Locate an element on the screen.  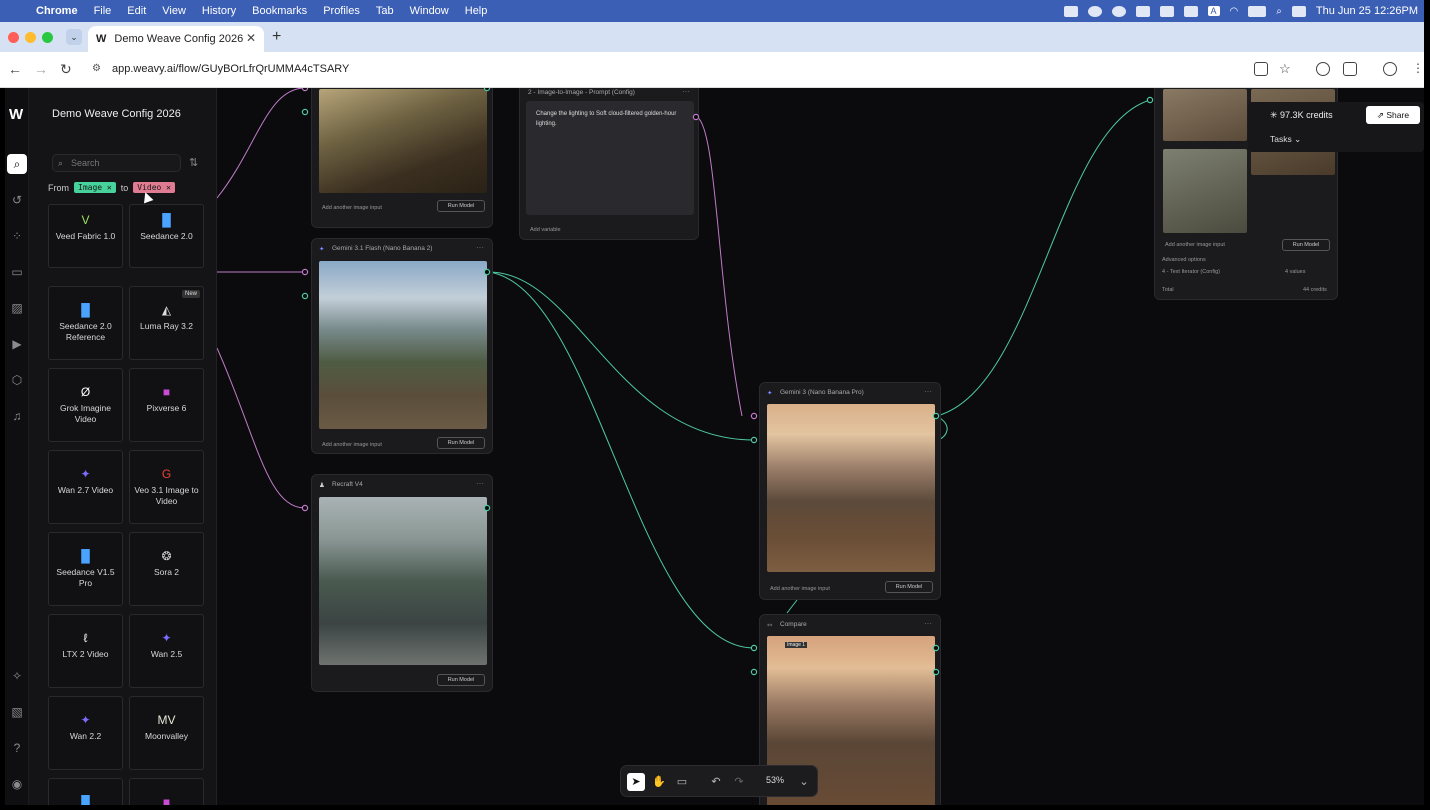
back-arrow-icon: ← is located at coordinates (15, 69).